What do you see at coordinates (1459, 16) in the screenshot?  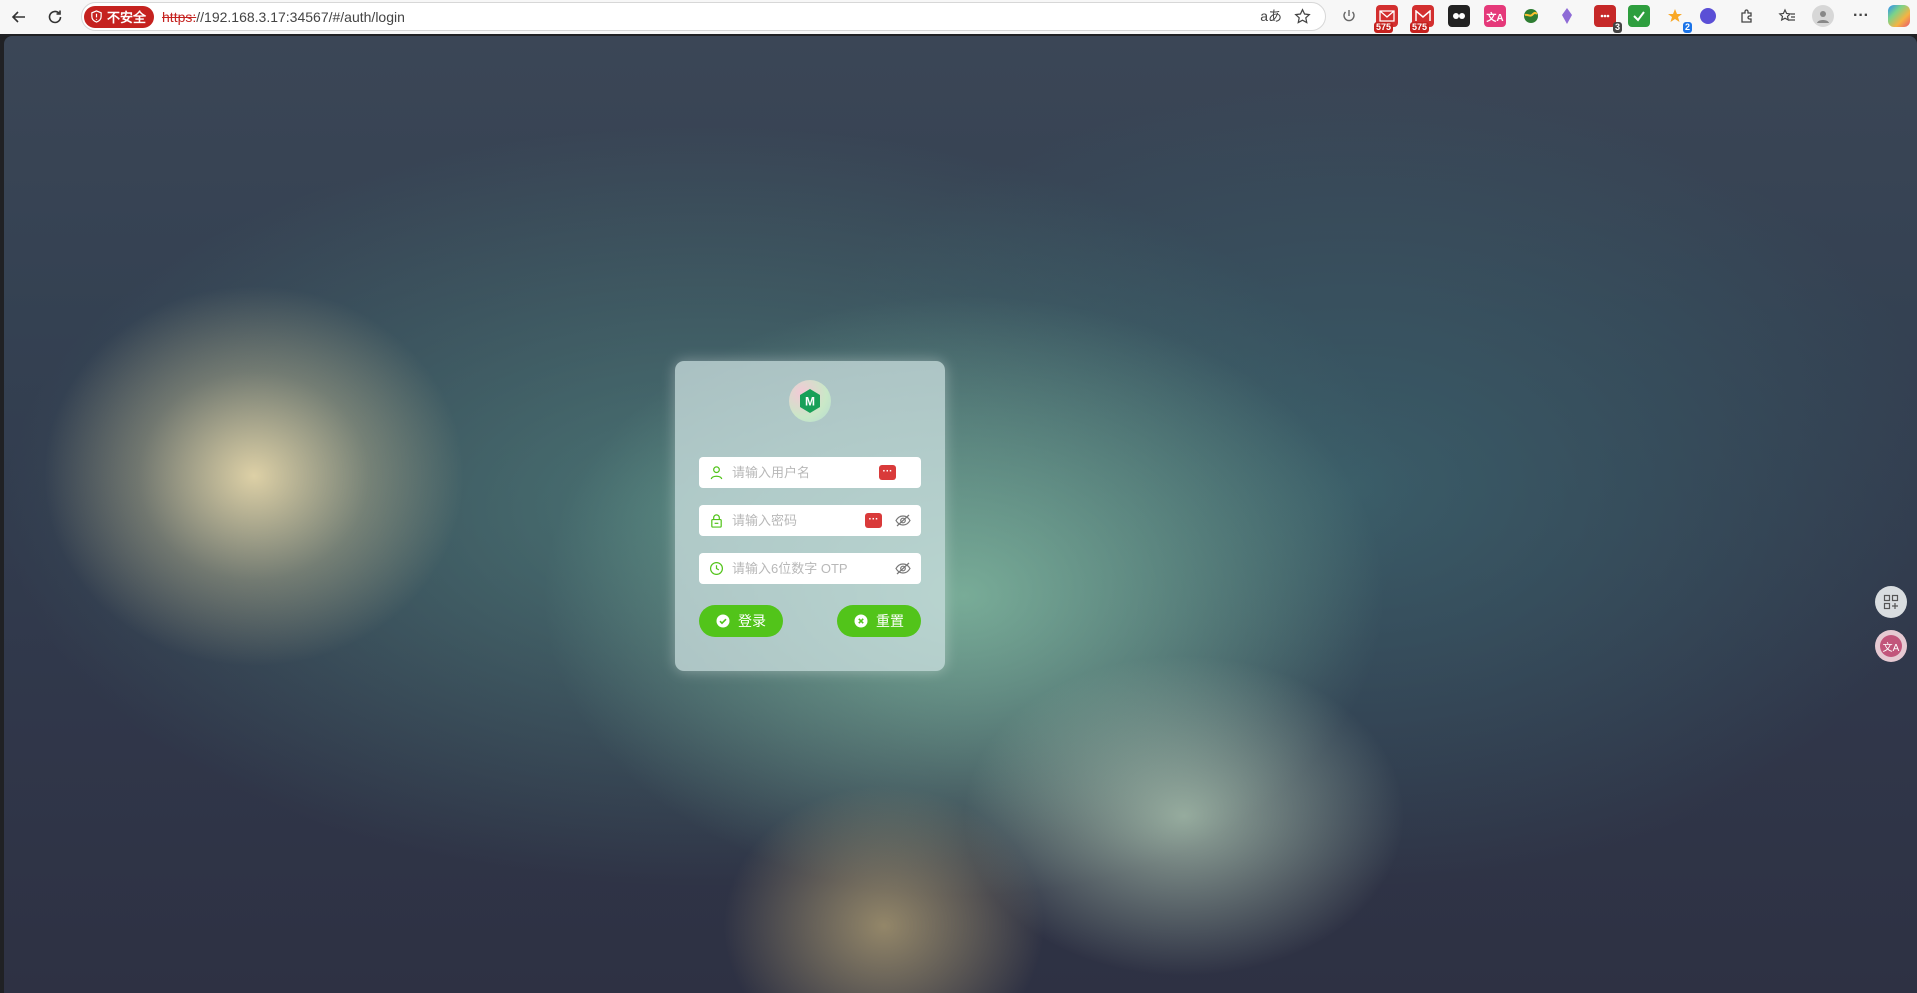 I see `tampermonkey-icon` at bounding box center [1459, 16].